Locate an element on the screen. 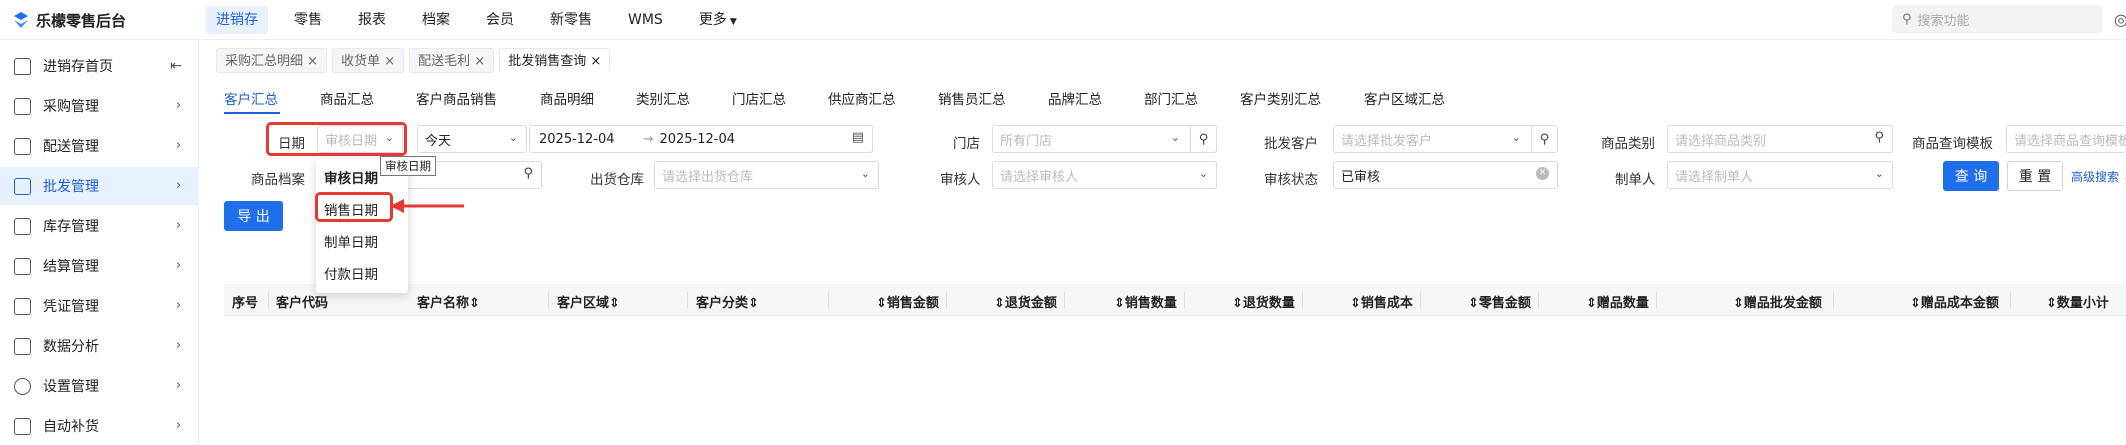 Image resolution: width=2126 pixels, height=445 pixels. tab-wholesale-sales-query: 批发销售查询 × is located at coordinates (555, 60).